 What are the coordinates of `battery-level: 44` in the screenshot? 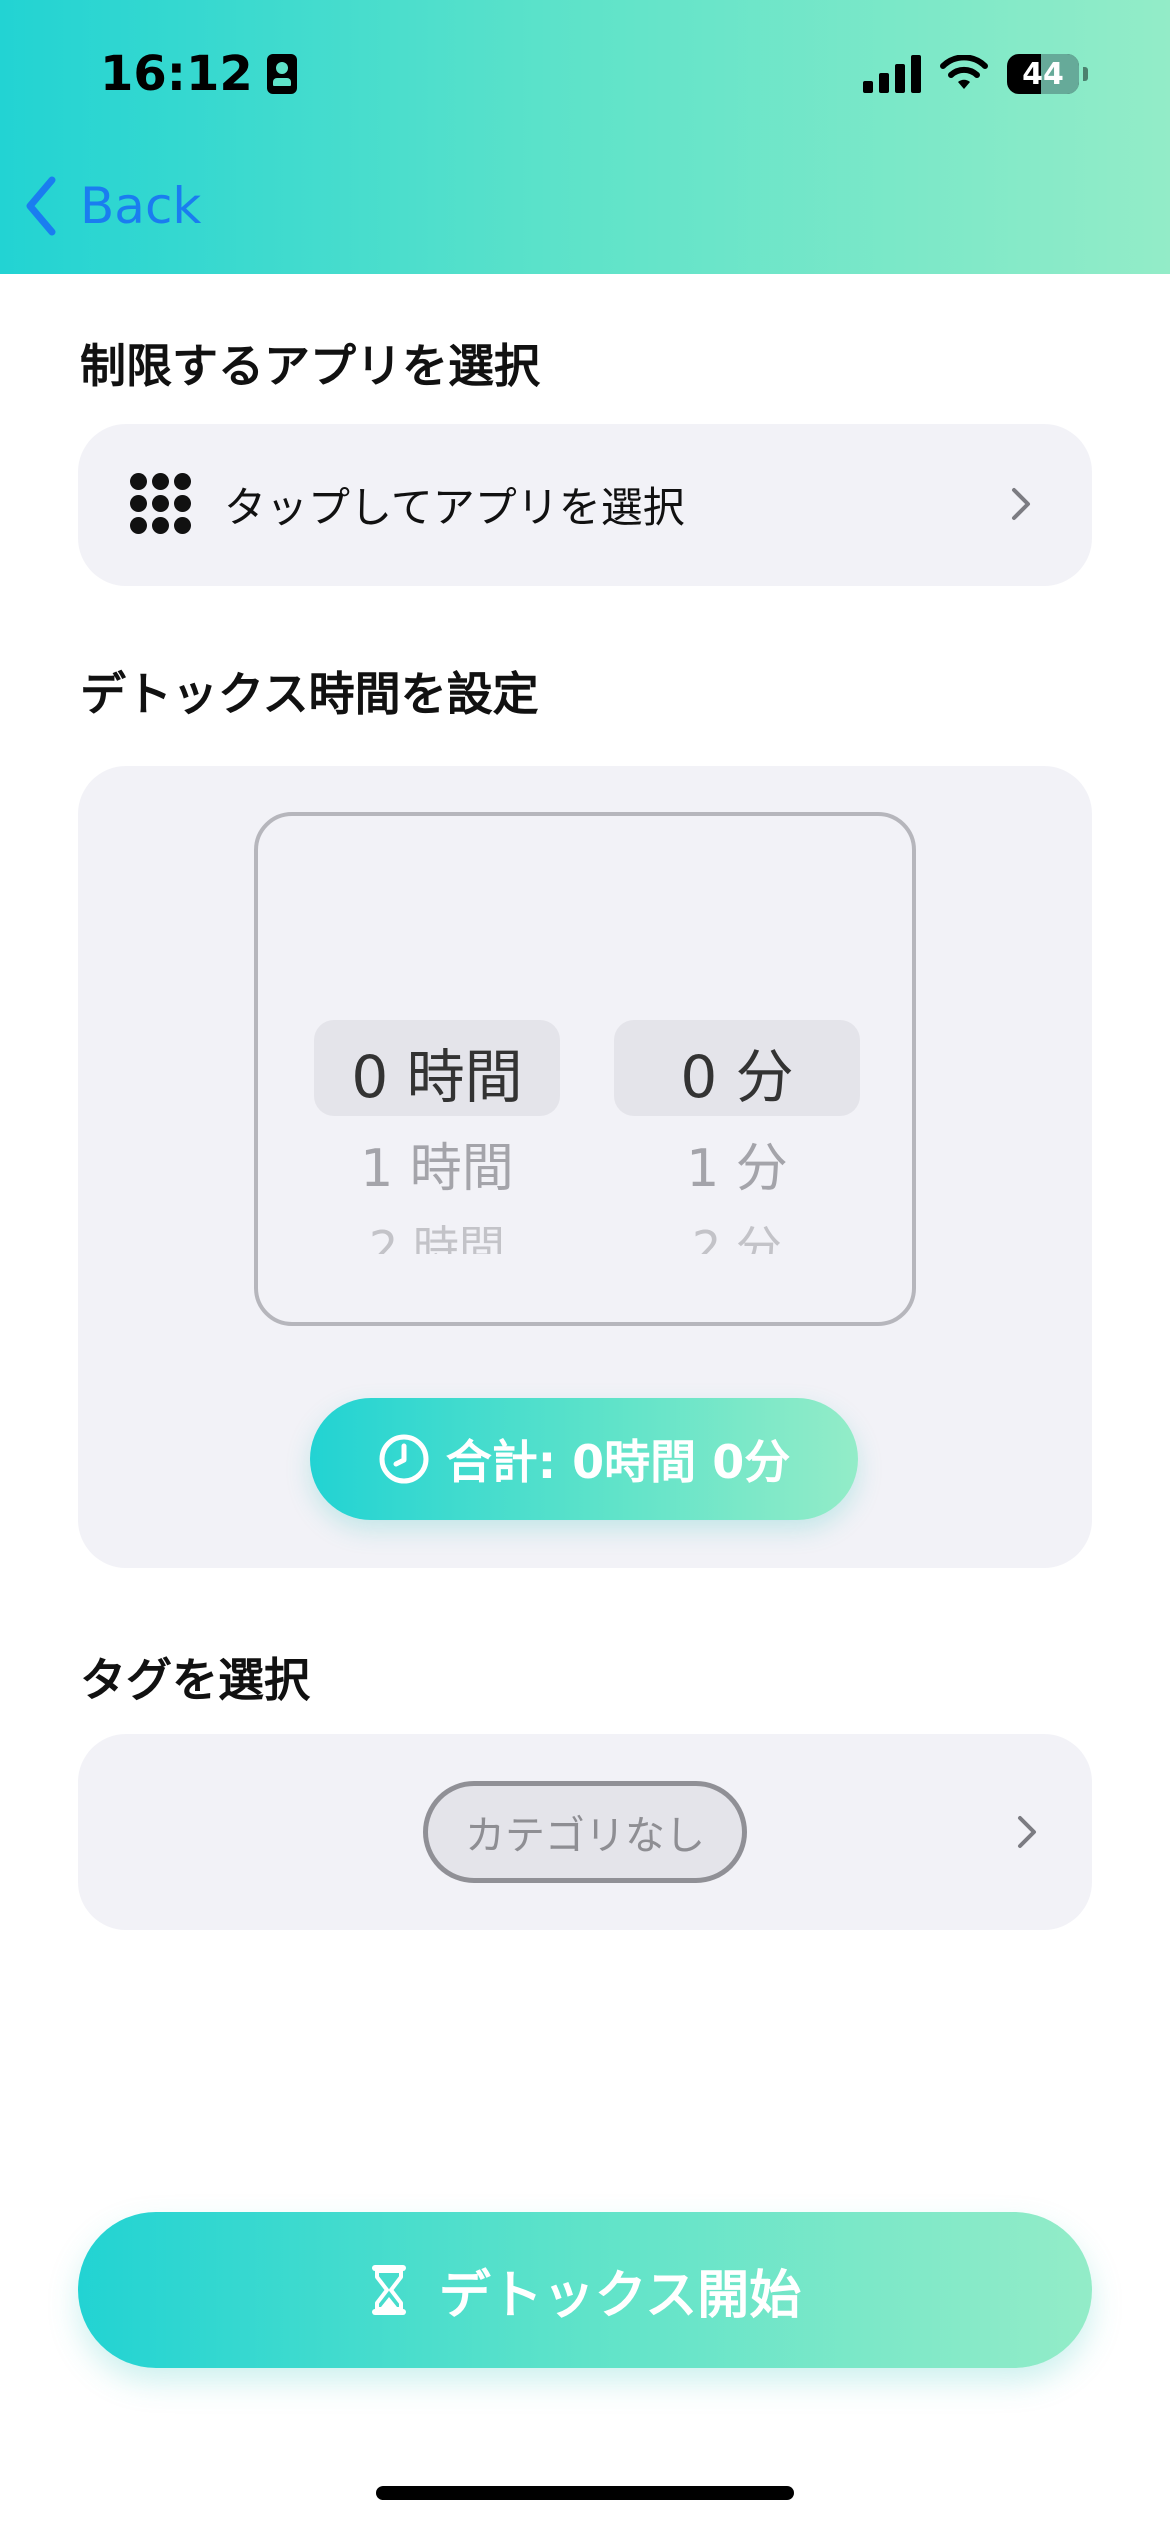 It's located at (1043, 74).